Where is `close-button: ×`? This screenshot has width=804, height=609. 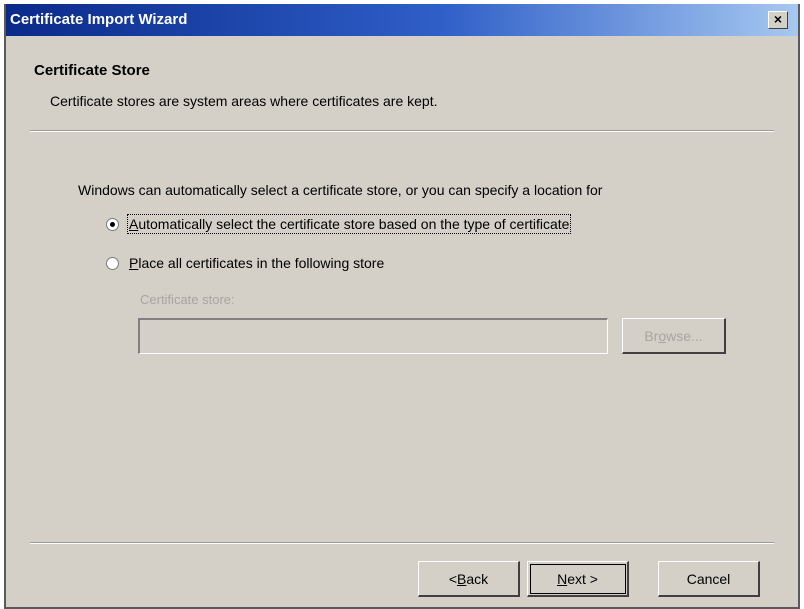 close-button: × is located at coordinates (778, 20).